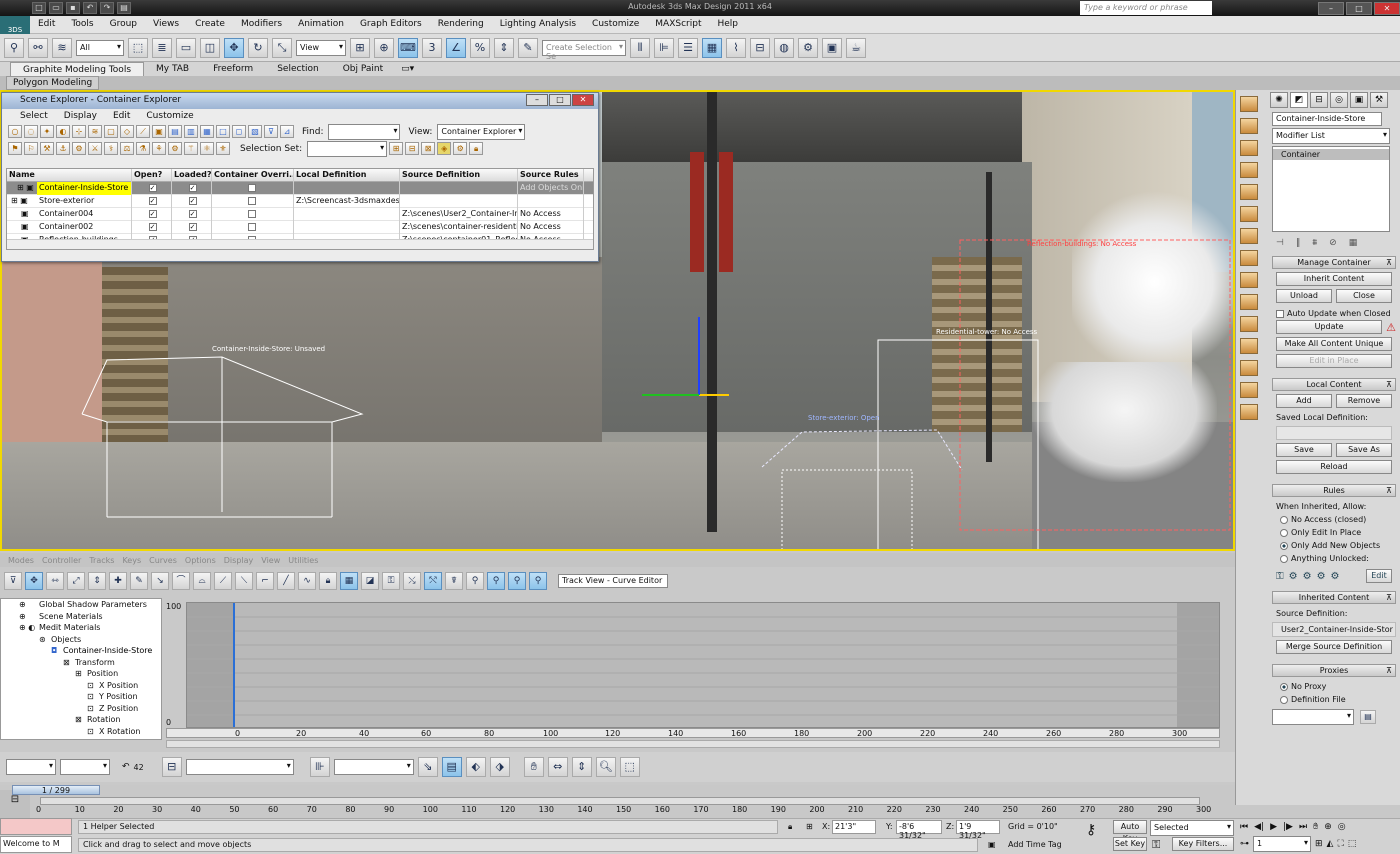  Describe the element at coordinates (584, 50) in the screenshot. I see `named-selection-dropdown: Create Selection Se` at that location.